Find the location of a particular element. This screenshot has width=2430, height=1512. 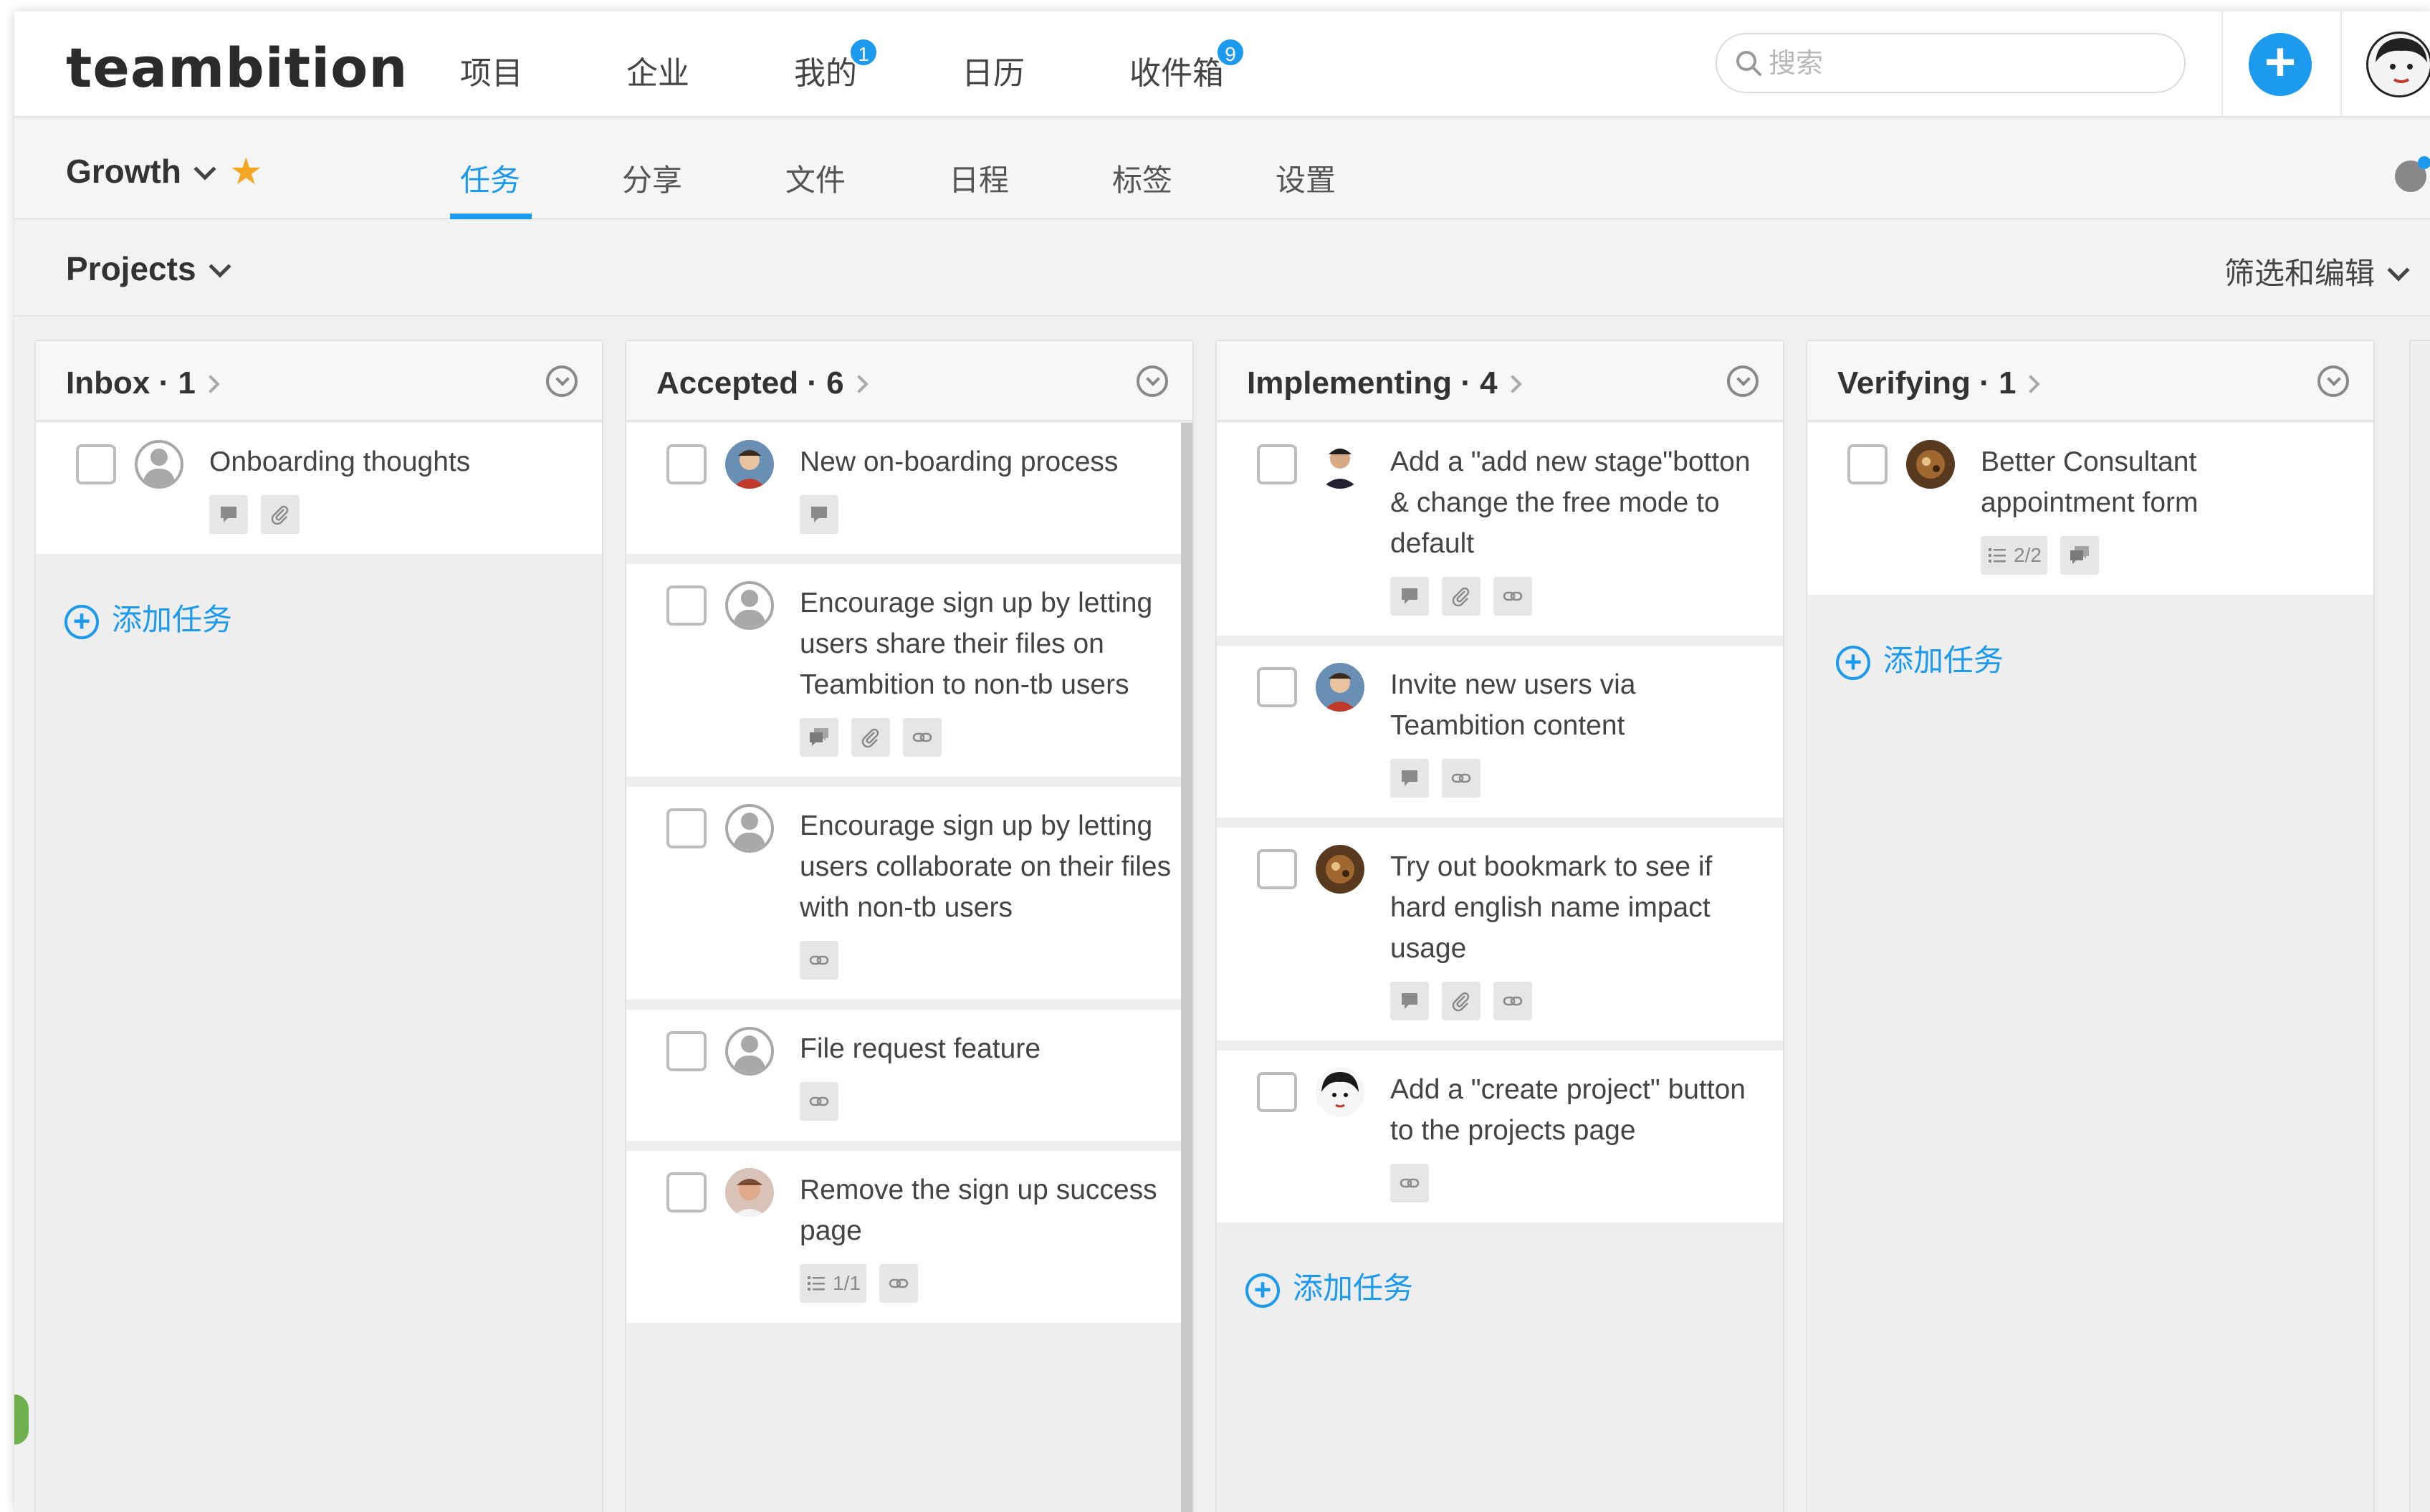

column-header: Inbox · 1 is located at coordinates (319, 381).